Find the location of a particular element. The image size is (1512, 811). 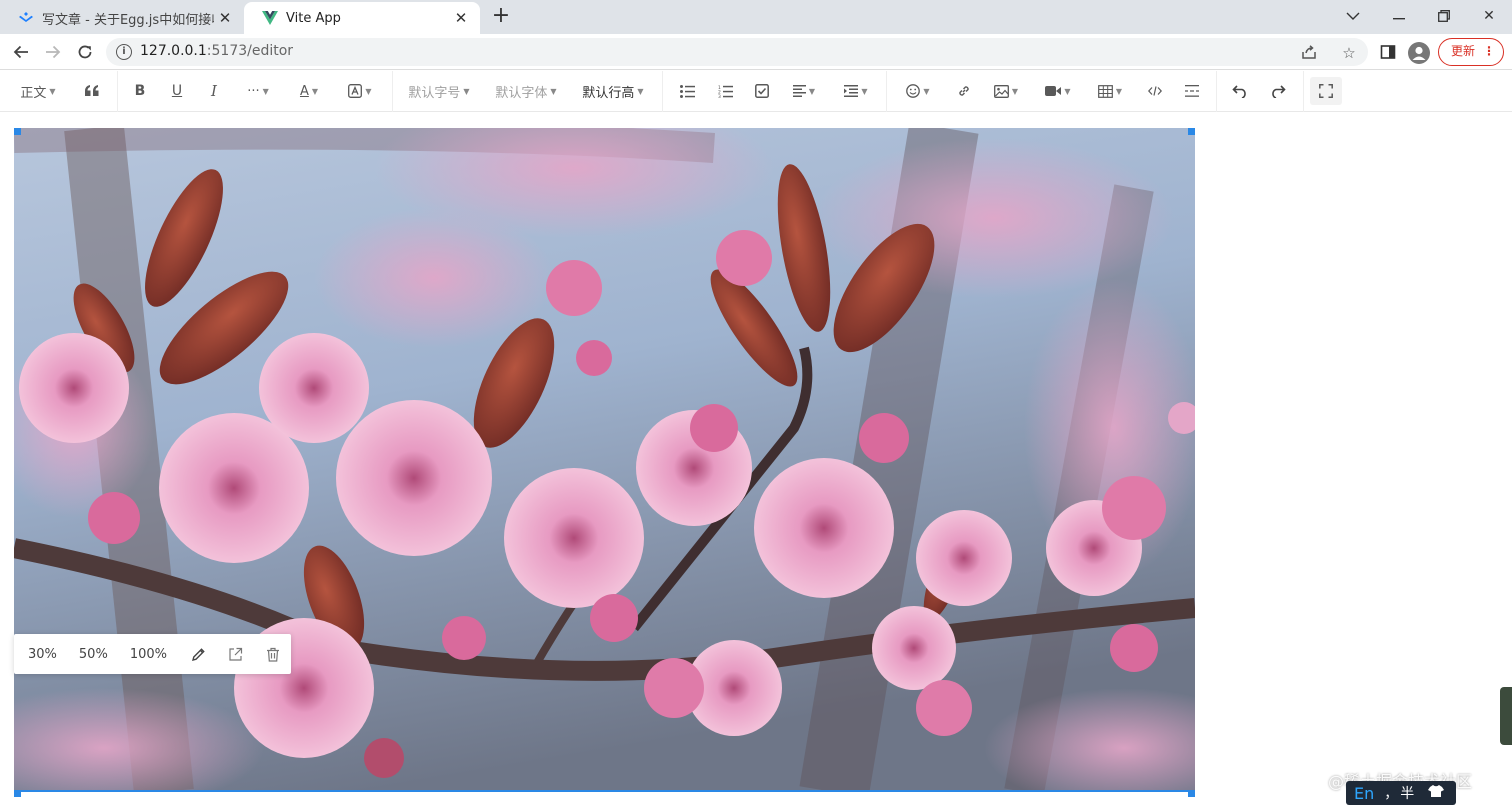

tab-vite-app: Vite App ✕ is located at coordinates (362, 18).